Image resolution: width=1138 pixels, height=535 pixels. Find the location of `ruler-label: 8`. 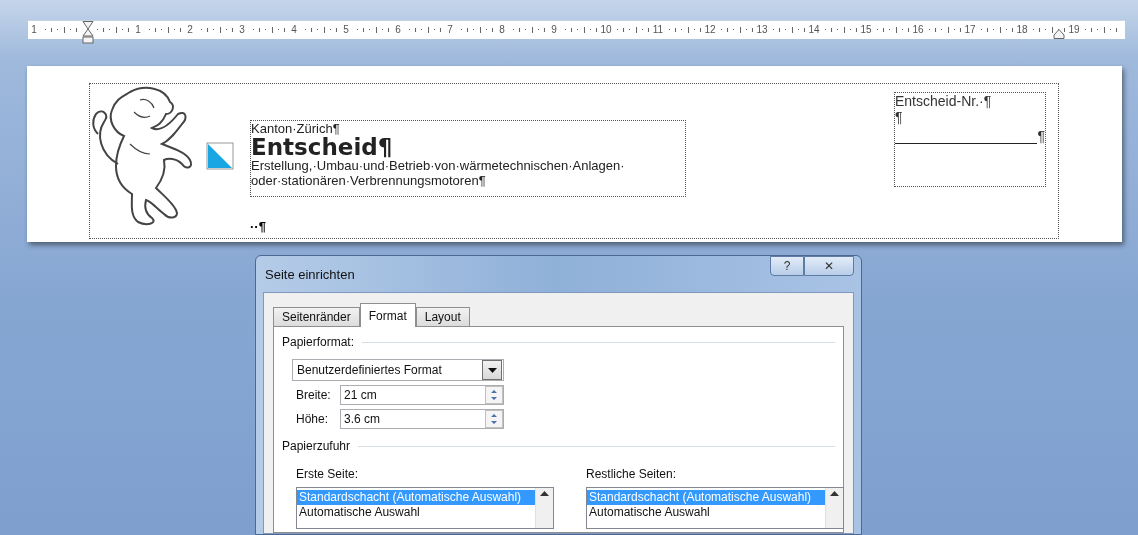

ruler-label: 8 is located at coordinates (502, 30).